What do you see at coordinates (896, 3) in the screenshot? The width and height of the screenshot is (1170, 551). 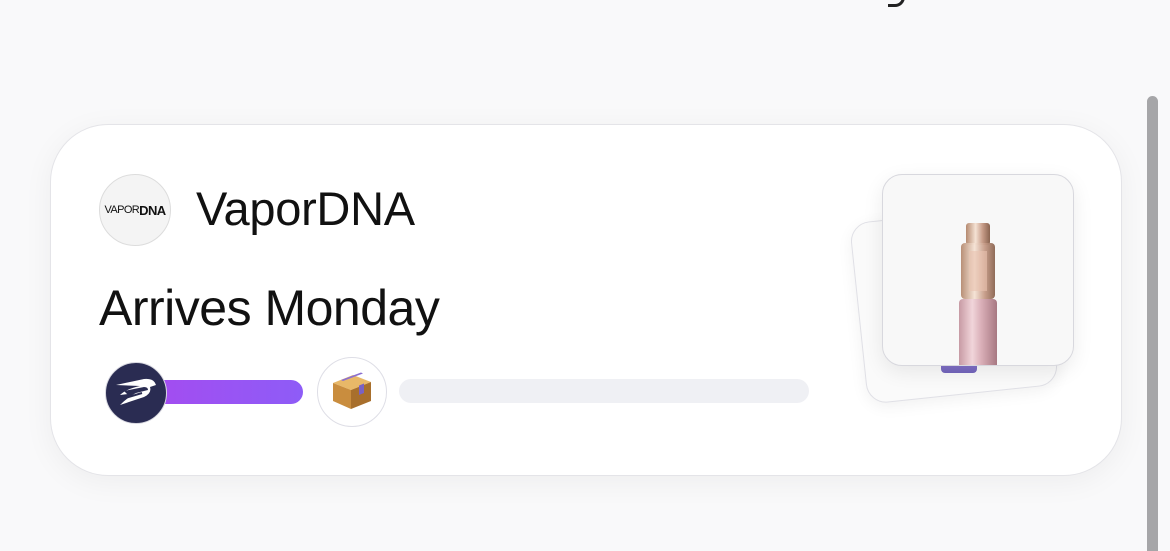 I see `partial-icon-fragment` at bounding box center [896, 3].